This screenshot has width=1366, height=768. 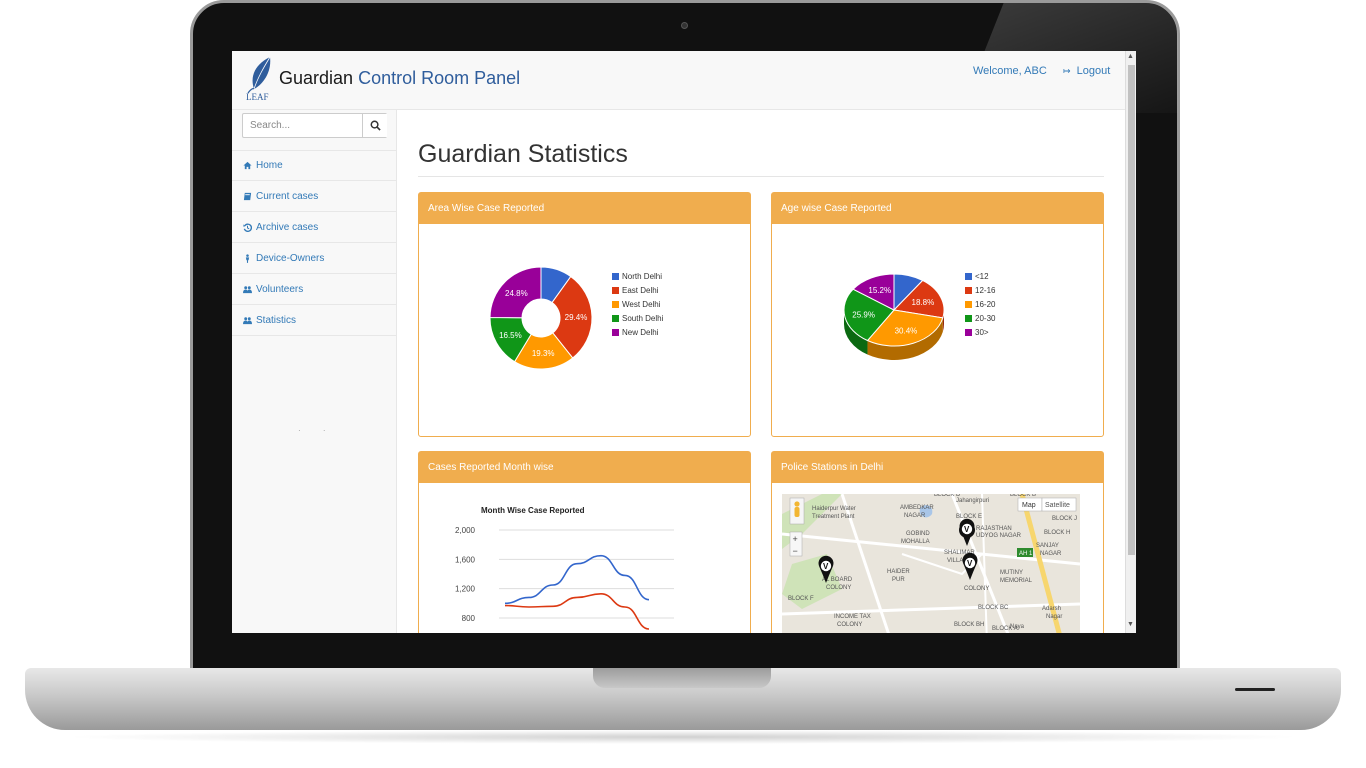 What do you see at coordinates (1026, 554) in the screenshot?
I see `ah1-label: AH 1` at bounding box center [1026, 554].